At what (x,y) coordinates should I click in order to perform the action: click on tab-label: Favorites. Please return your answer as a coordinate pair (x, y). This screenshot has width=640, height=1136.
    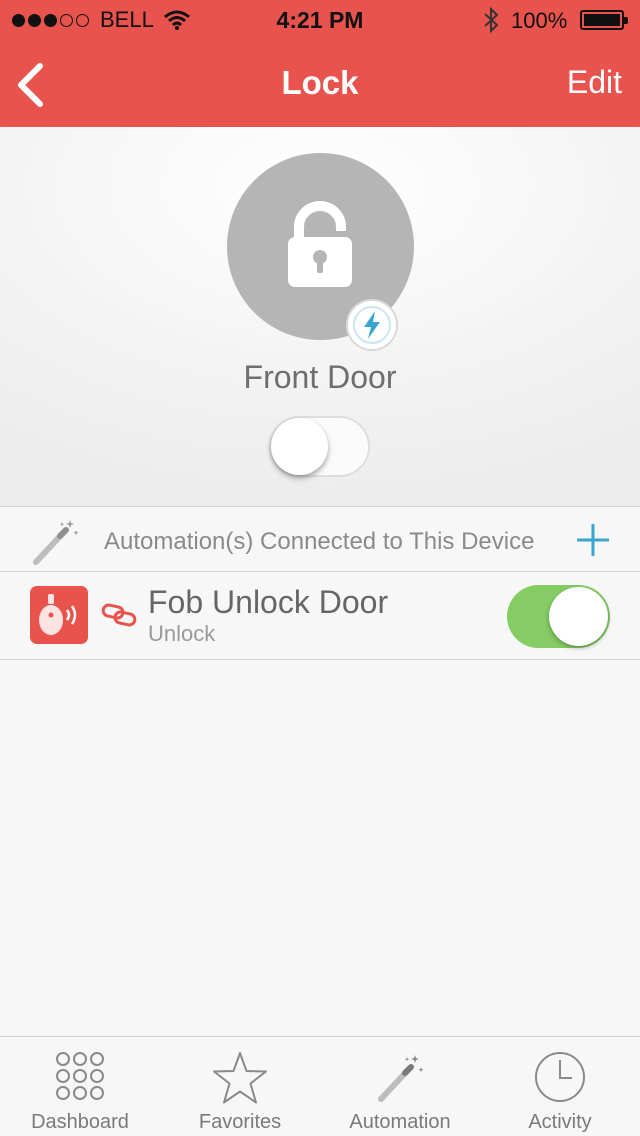
    Looking at the image, I should click on (240, 1122).